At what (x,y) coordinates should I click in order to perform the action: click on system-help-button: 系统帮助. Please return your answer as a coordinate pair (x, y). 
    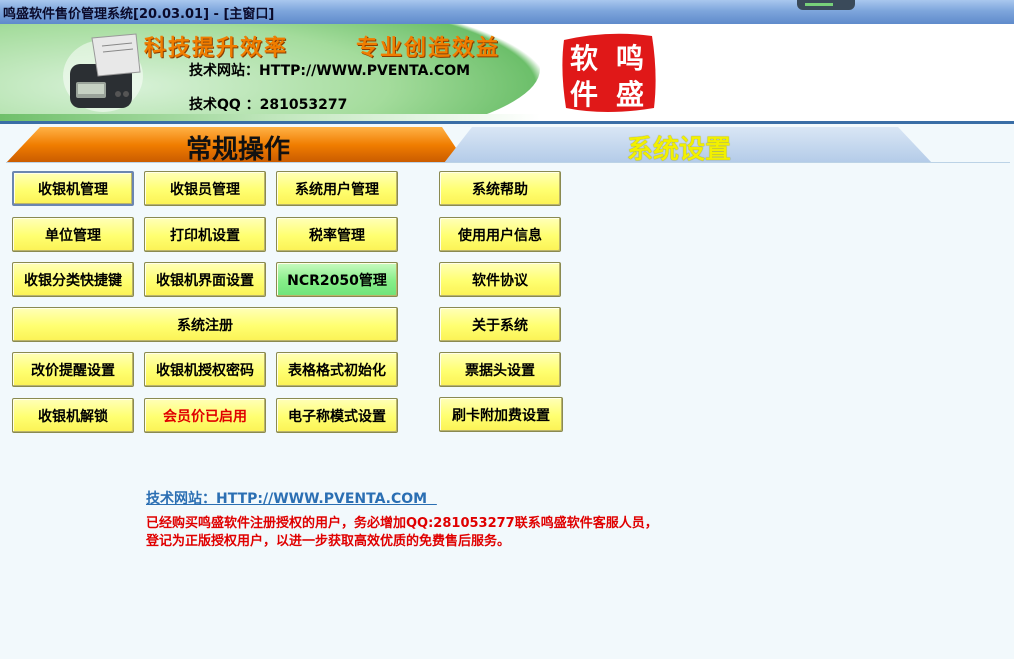
    Looking at the image, I should click on (500, 188).